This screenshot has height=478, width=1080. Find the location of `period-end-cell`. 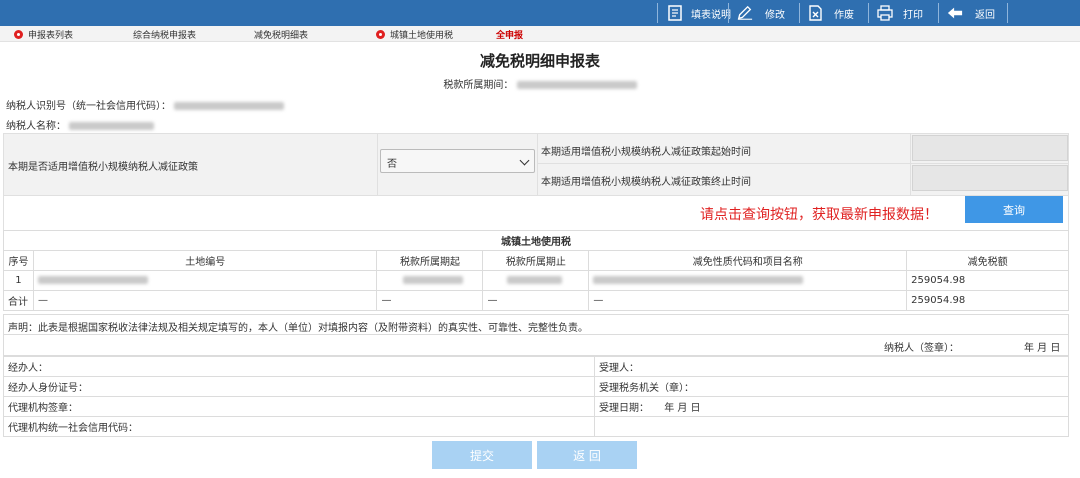

period-end-cell is located at coordinates (536, 280).